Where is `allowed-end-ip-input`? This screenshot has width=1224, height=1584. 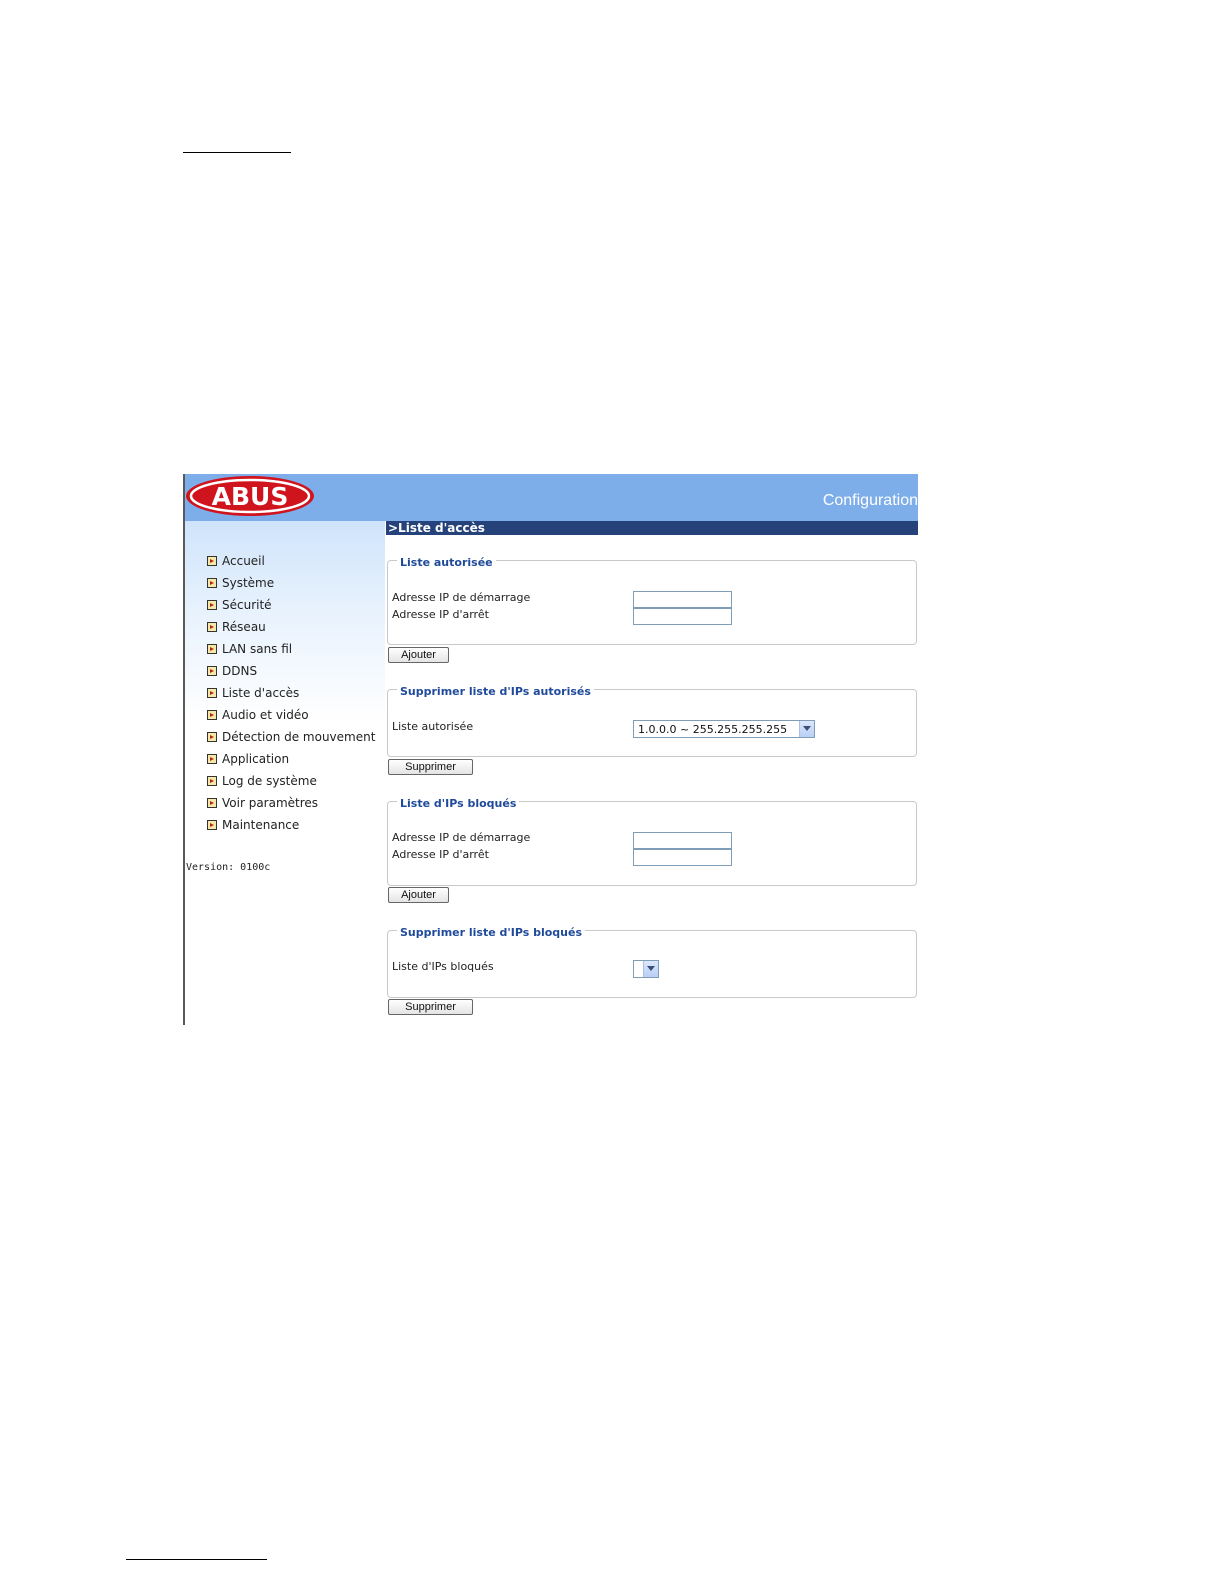 allowed-end-ip-input is located at coordinates (682, 616).